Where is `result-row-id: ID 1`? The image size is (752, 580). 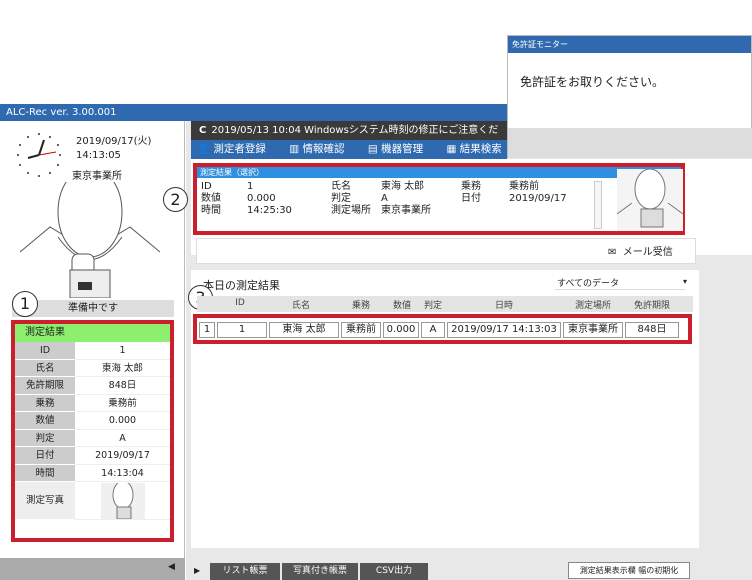
result-row-id: ID 1 is located at coordinates (92, 351).